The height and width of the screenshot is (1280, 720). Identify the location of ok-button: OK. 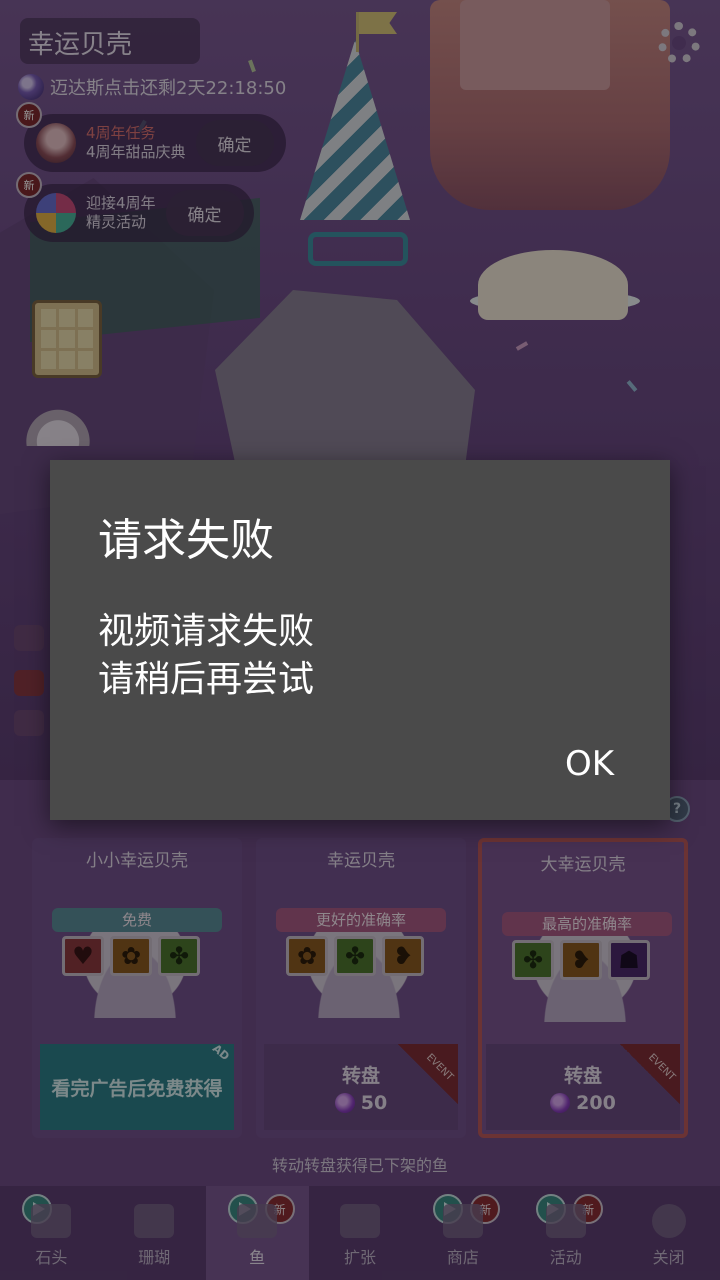
(589, 764).